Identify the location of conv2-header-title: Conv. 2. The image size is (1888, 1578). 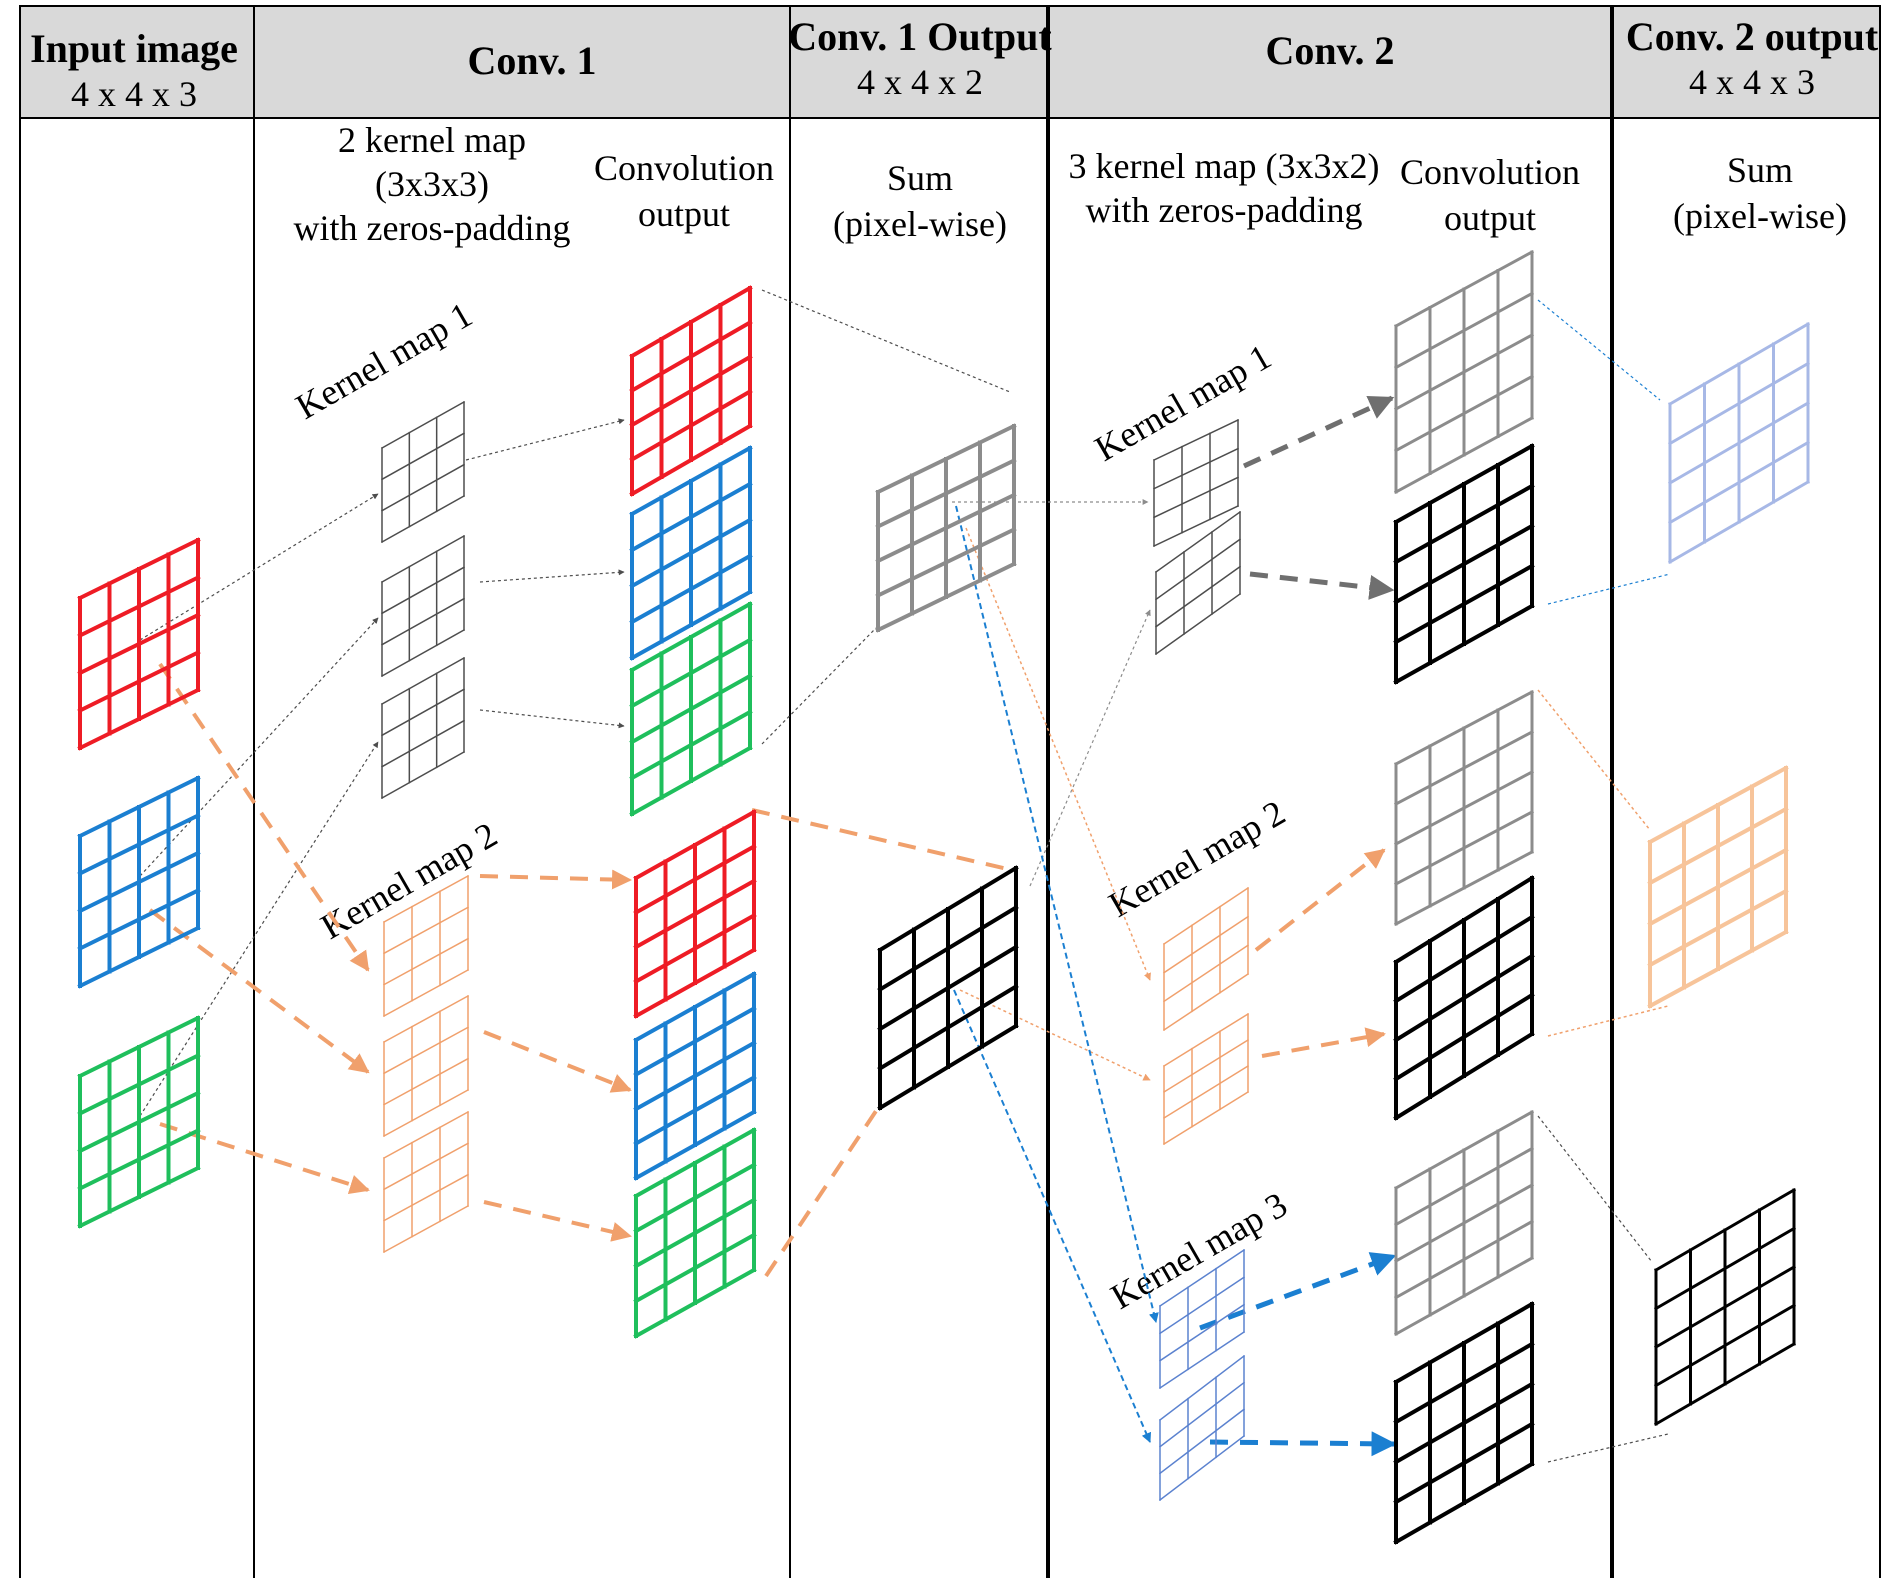
(1330, 50).